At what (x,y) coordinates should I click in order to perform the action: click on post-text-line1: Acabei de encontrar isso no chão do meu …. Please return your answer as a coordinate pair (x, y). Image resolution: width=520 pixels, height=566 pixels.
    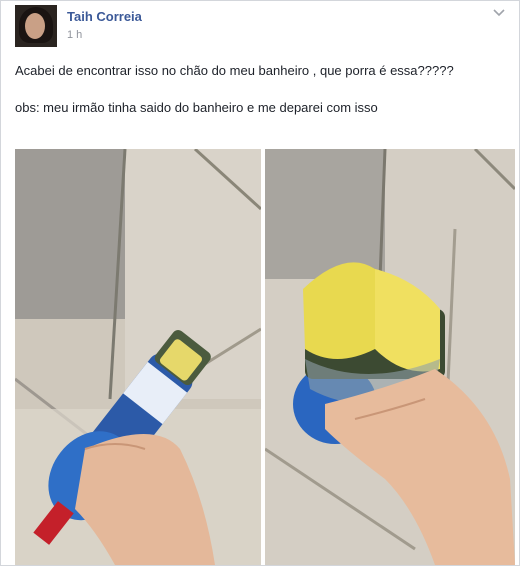
    Looking at the image, I should click on (234, 70).